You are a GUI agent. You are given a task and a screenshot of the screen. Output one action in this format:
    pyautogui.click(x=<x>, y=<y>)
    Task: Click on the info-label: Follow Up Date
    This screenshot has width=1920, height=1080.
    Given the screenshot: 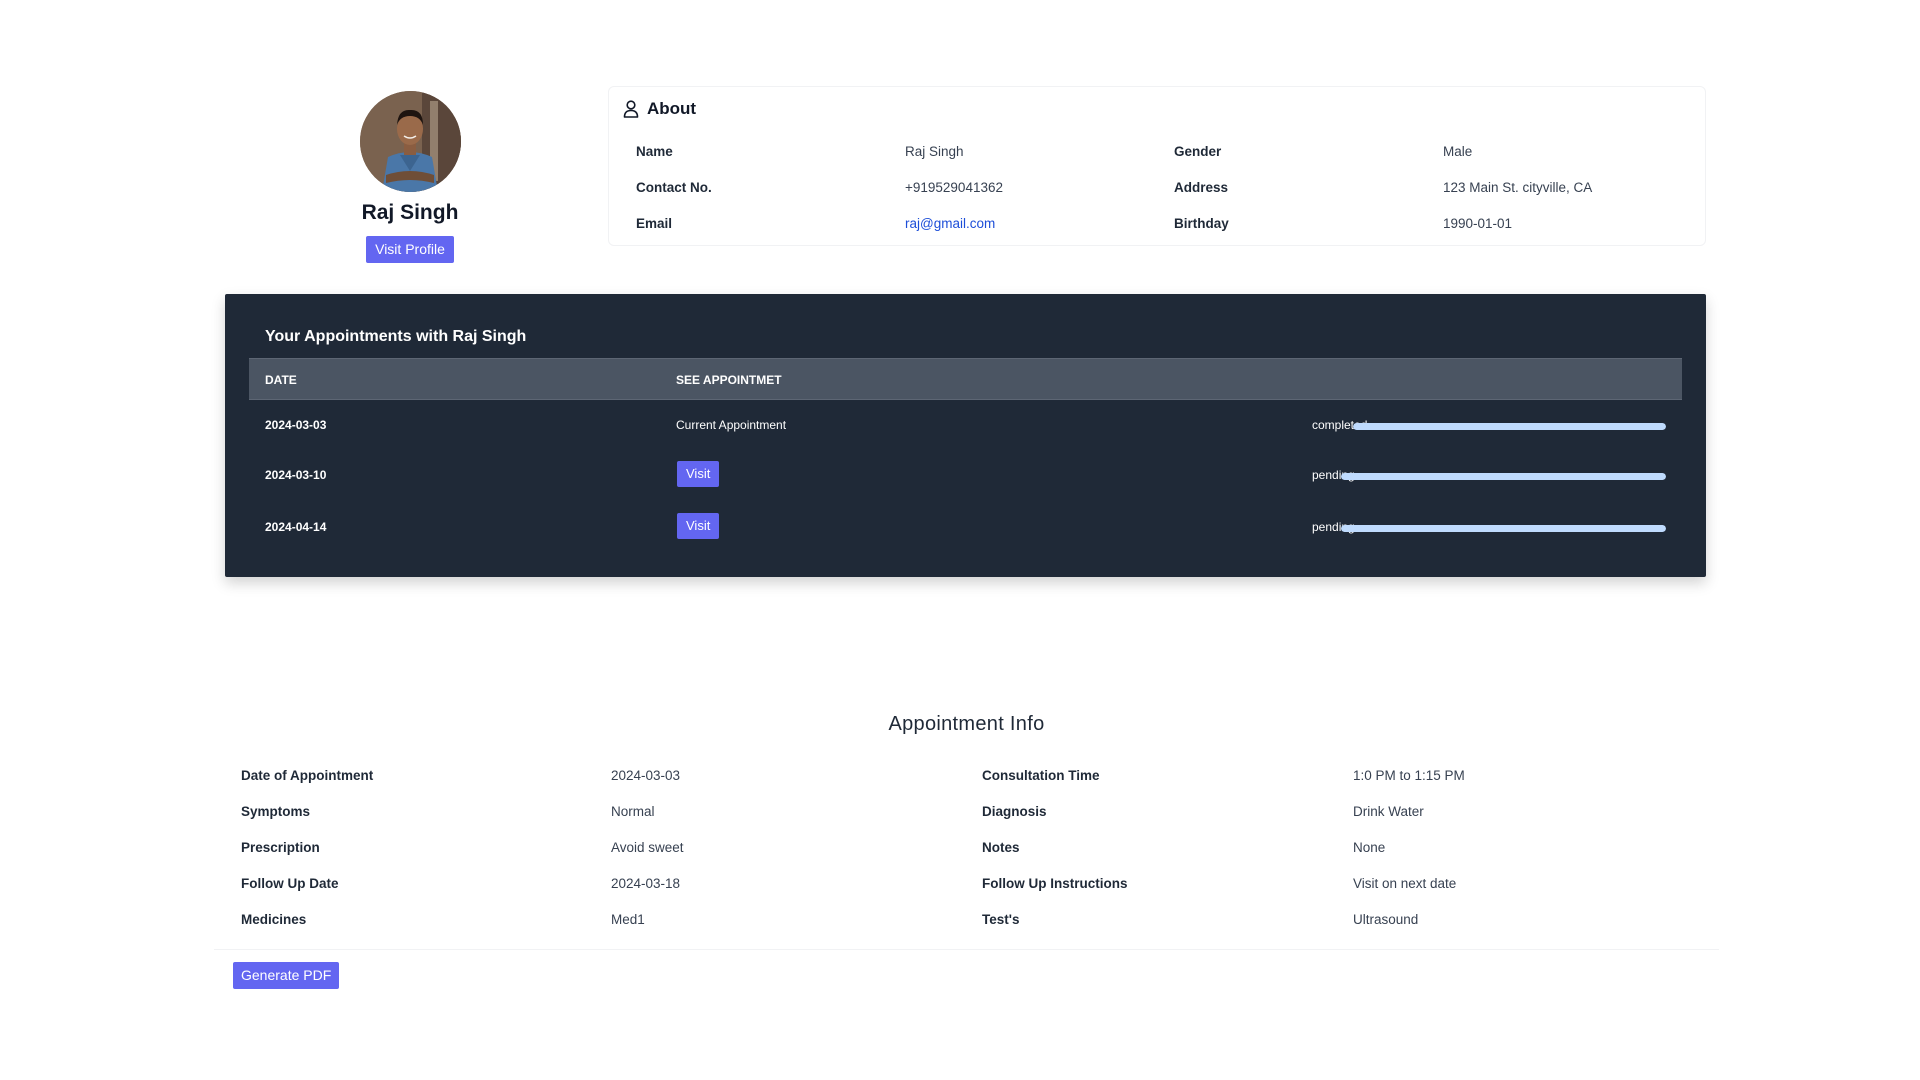 What is the action you would take?
    pyautogui.click(x=290, y=883)
    